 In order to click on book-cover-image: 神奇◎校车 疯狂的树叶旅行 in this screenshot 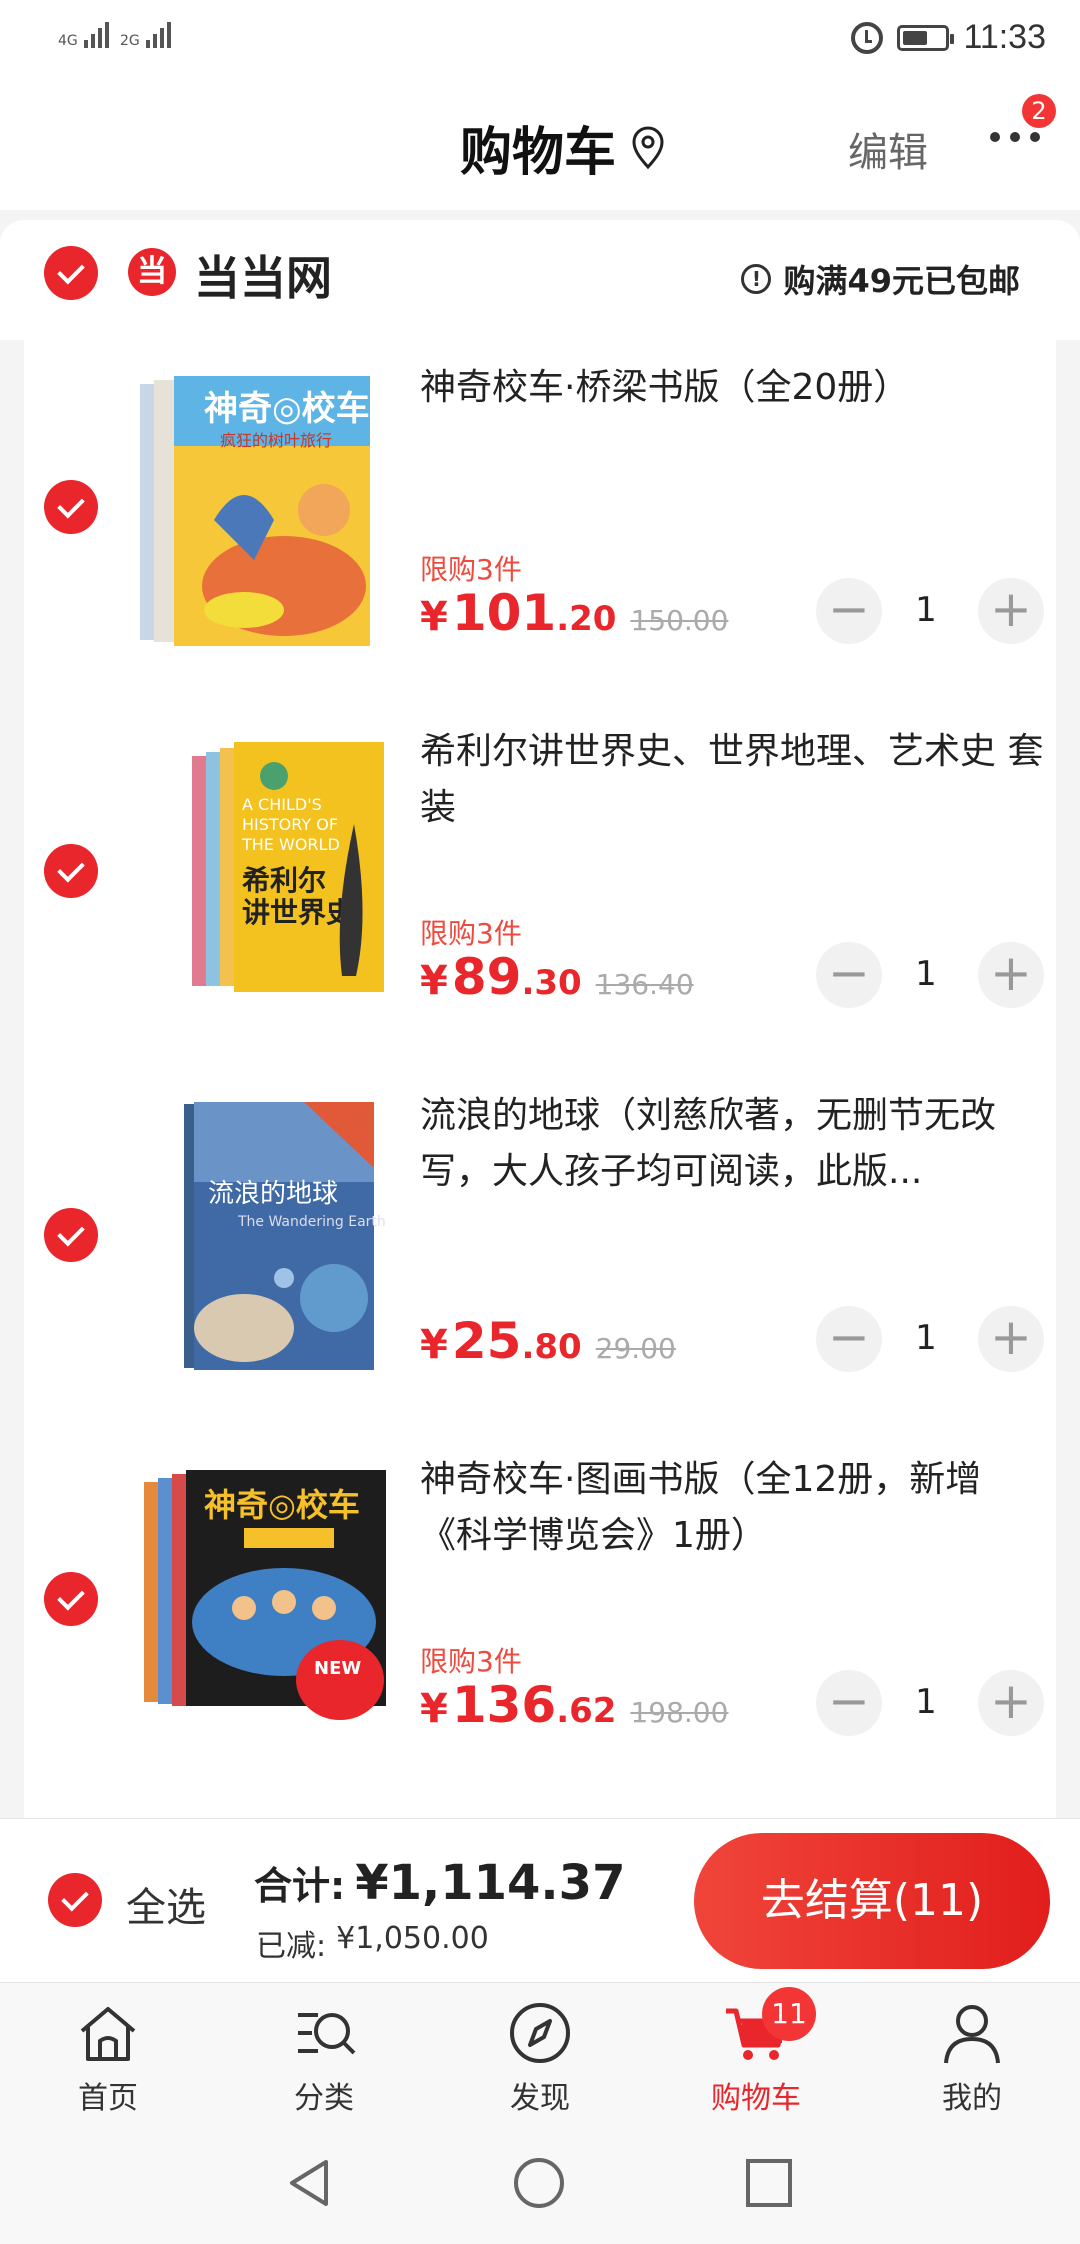, I will do `click(279, 500)`.